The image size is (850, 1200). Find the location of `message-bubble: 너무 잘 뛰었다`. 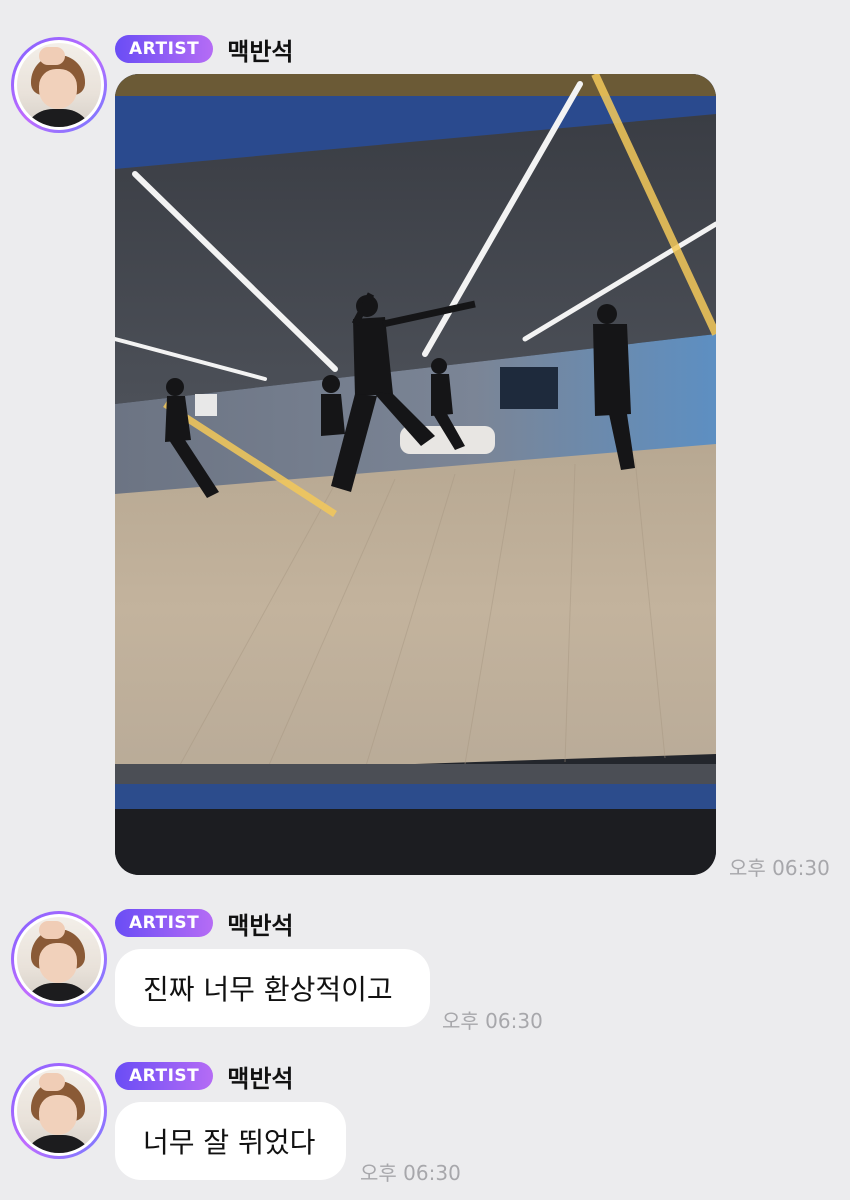

message-bubble: 너무 잘 뛰었다 is located at coordinates (230, 1141).